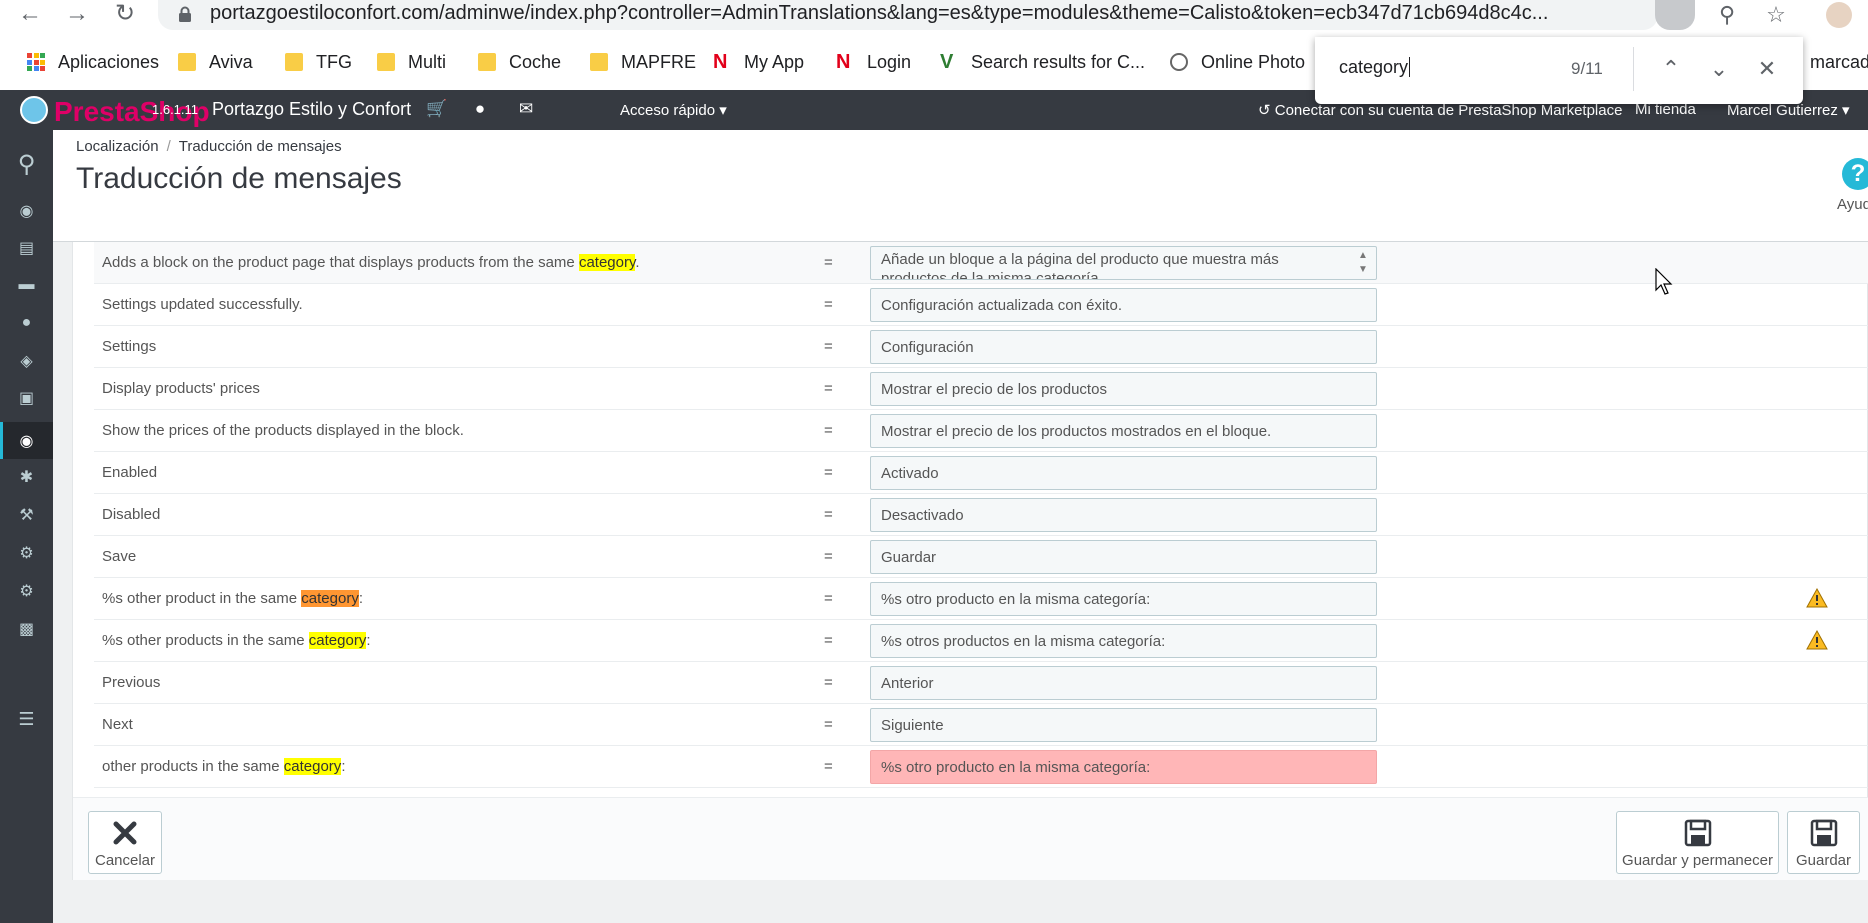  I want to click on stats-icon: ▩, so click(26, 628).